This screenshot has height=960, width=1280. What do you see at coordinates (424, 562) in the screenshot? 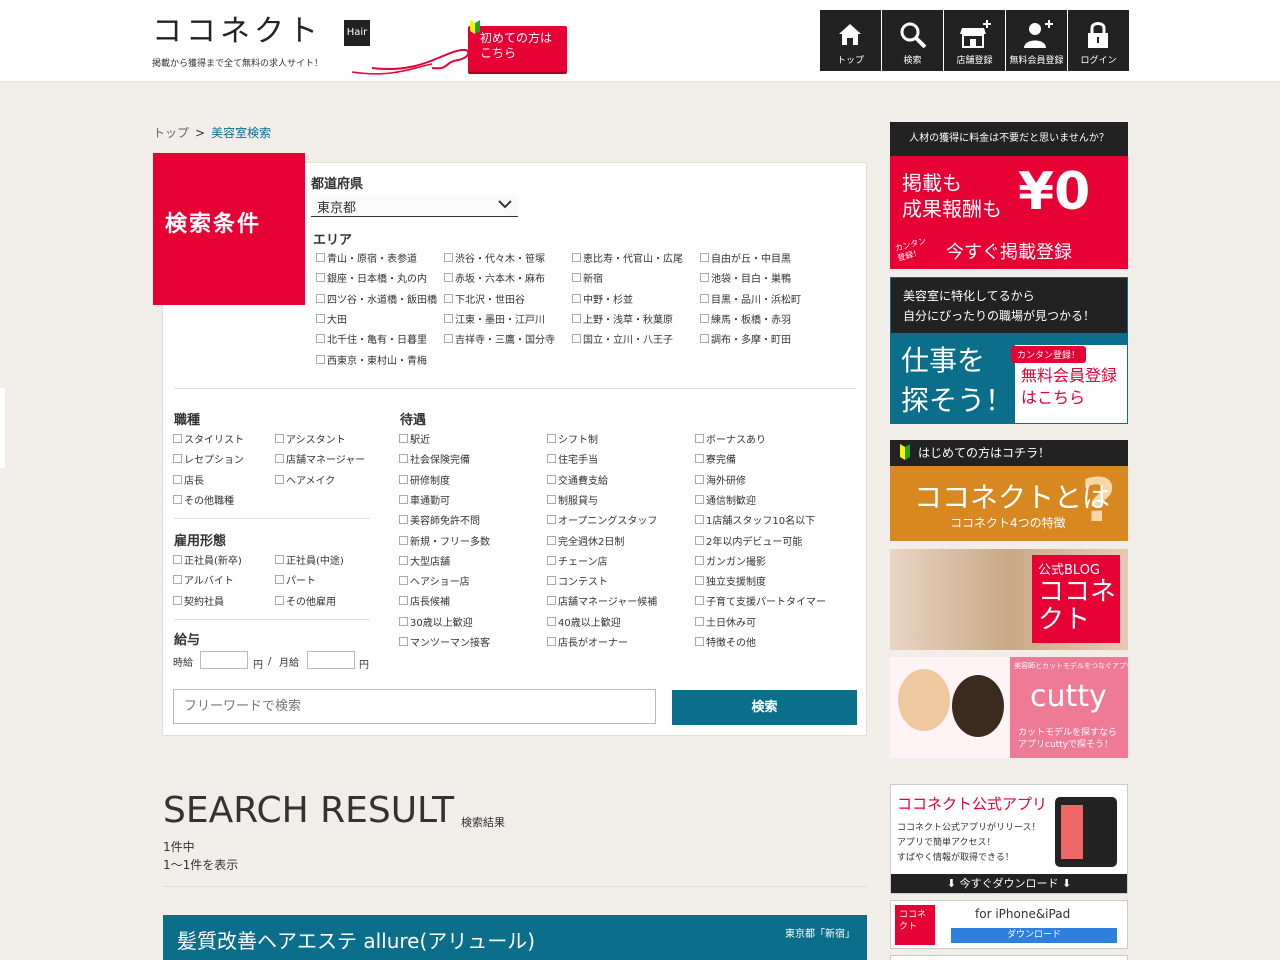
I see `benefit-checkbox: 大型店舗` at bounding box center [424, 562].